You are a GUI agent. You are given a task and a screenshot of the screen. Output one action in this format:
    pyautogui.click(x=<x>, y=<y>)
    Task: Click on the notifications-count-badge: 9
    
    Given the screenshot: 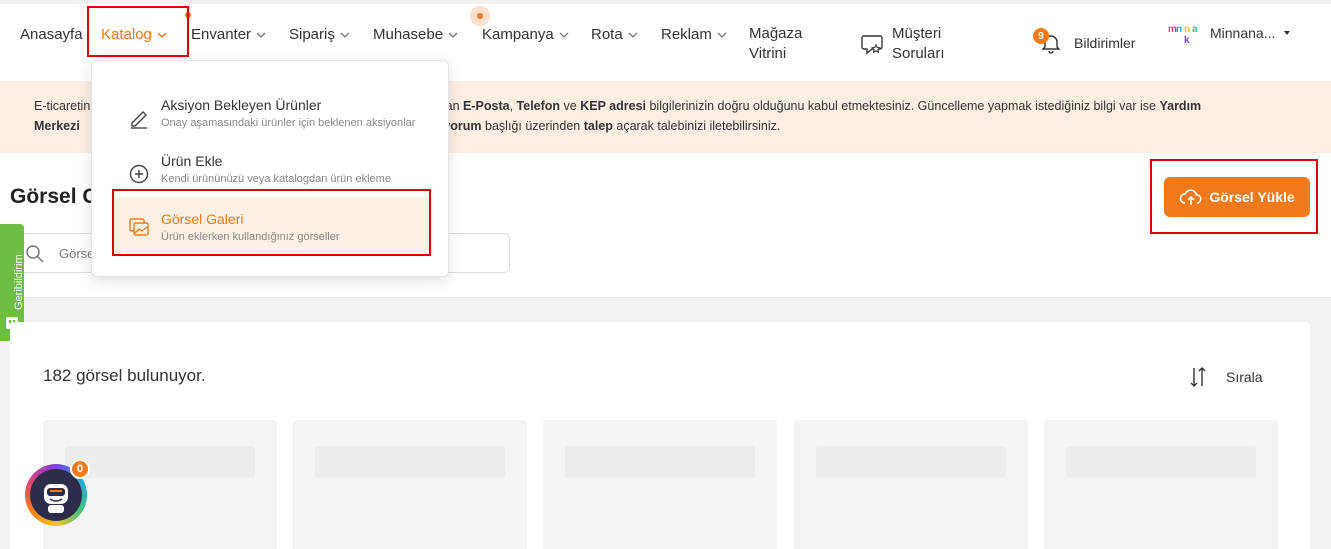 What is the action you would take?
    pyautogui.click(x=1041, y=36)
    